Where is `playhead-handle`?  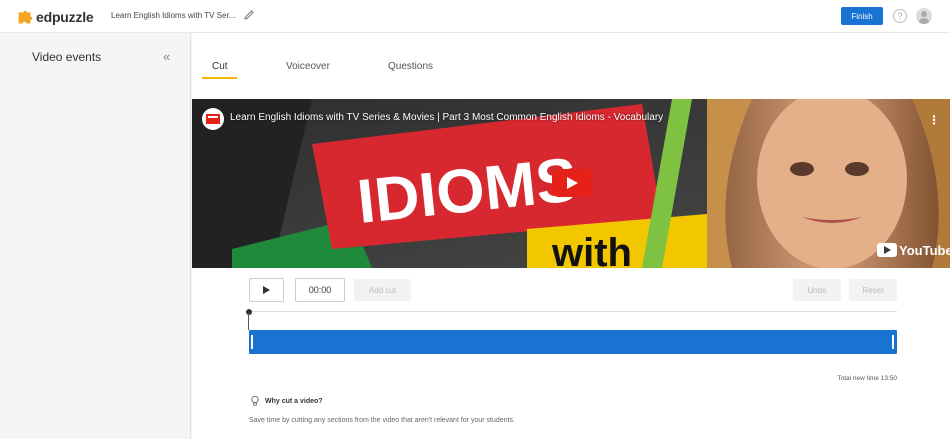
playhead-handle is located at coordinates (249, 312).